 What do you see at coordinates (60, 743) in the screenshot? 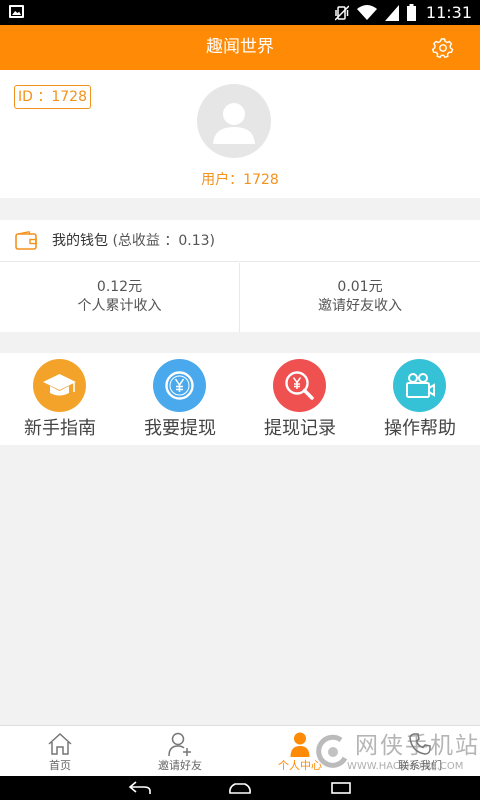
I see `home-icon` at bounding box center [60, 743].